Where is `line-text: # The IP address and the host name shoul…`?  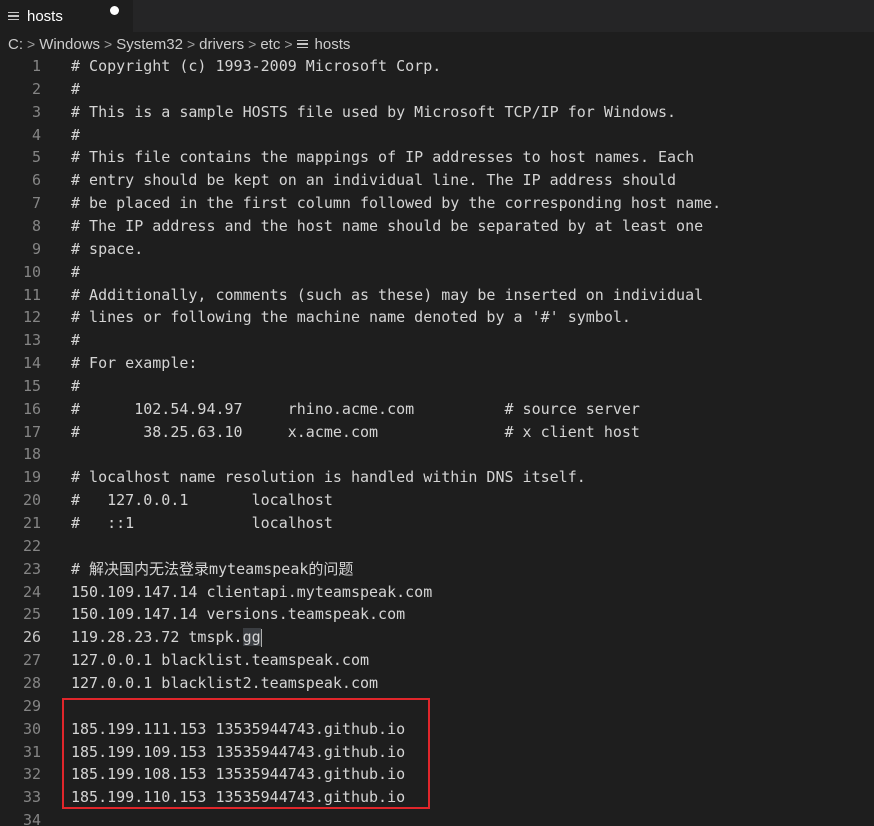
line-text: # The IP address and the host name shoul… is located at coordinates (387, 225).